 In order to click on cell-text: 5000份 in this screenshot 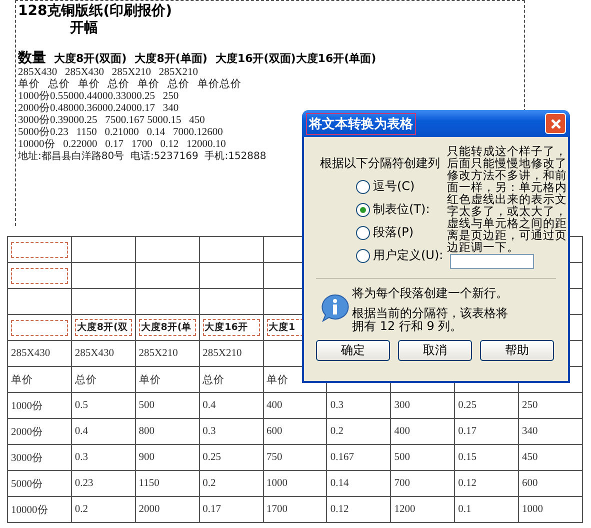, I will do `click(27, 484)`.